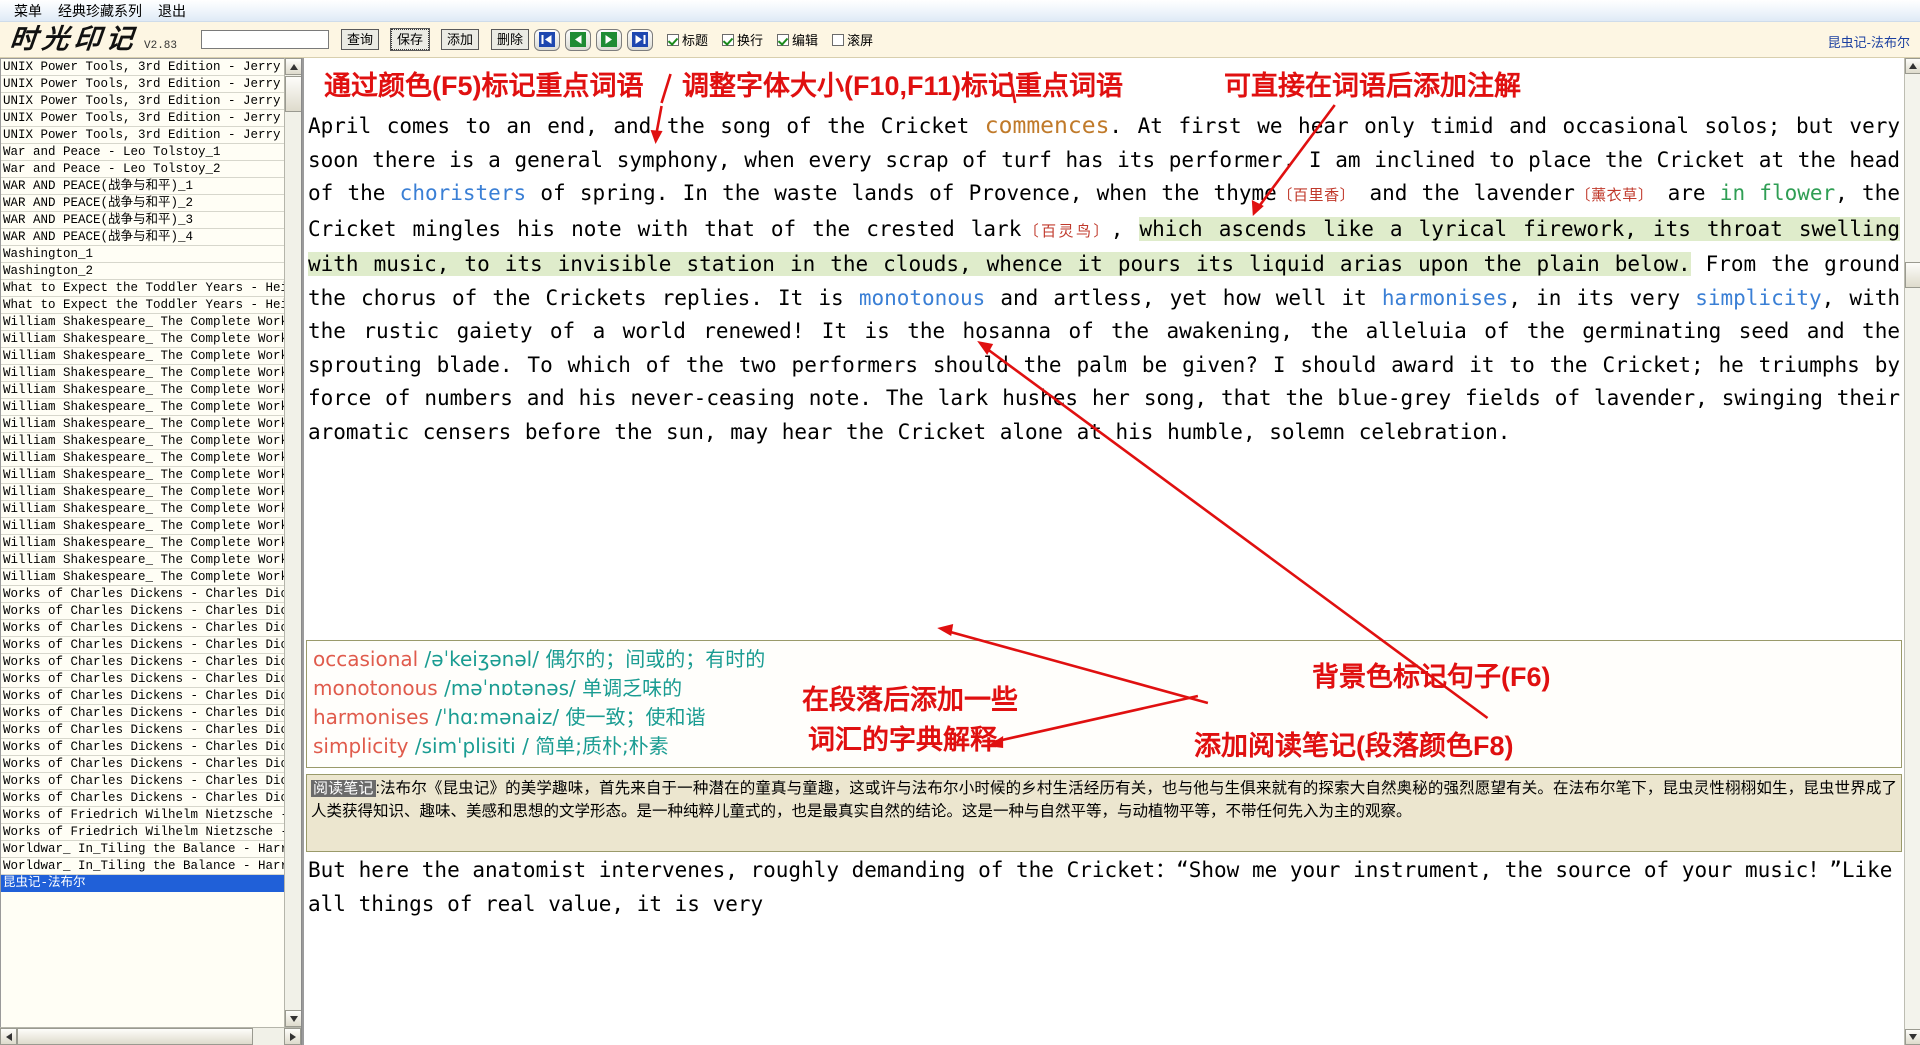  I want to click on checkbox-title-label: 标题, so click(695, 40).